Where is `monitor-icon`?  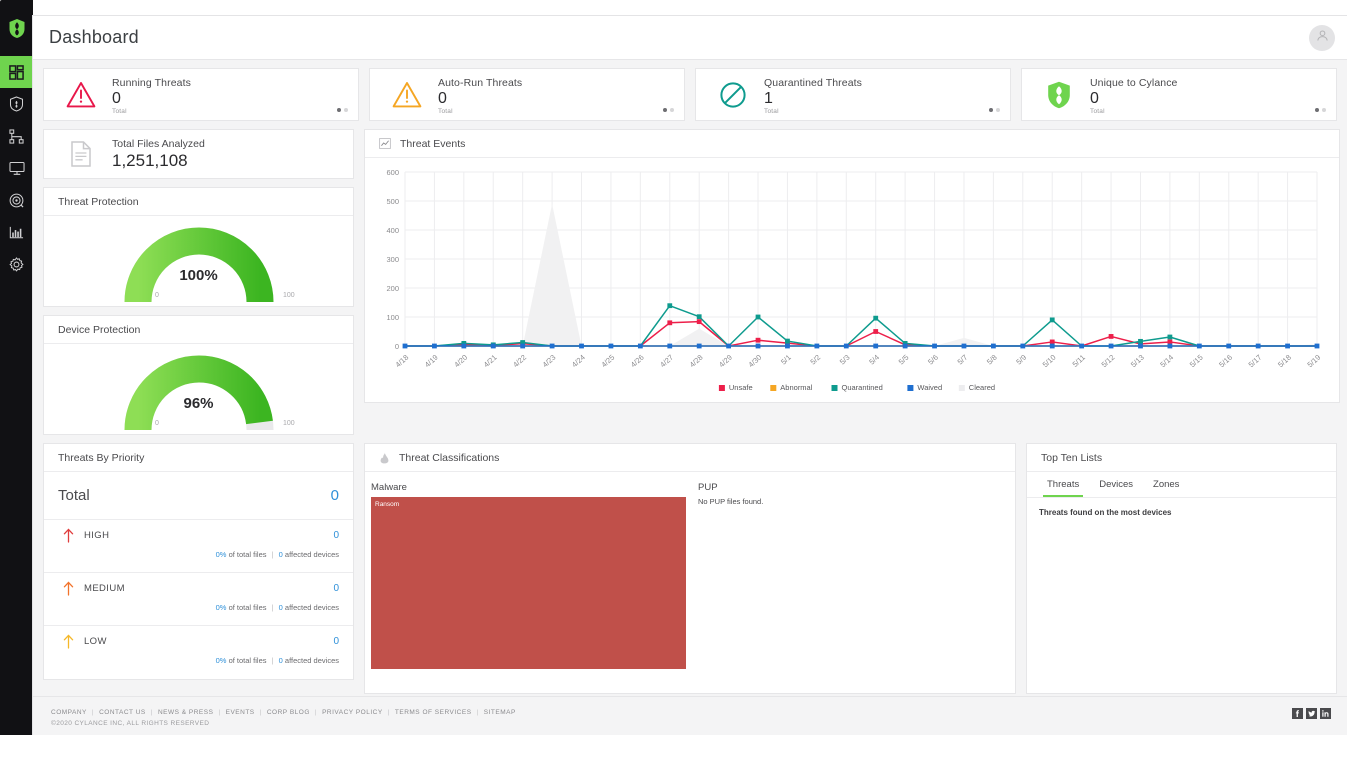 monitor-icon is located at coordinates (16, 168).